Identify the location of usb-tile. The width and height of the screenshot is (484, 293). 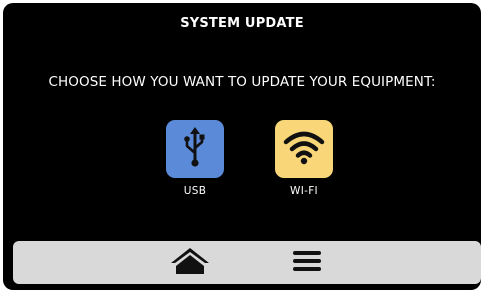
(195, 149).